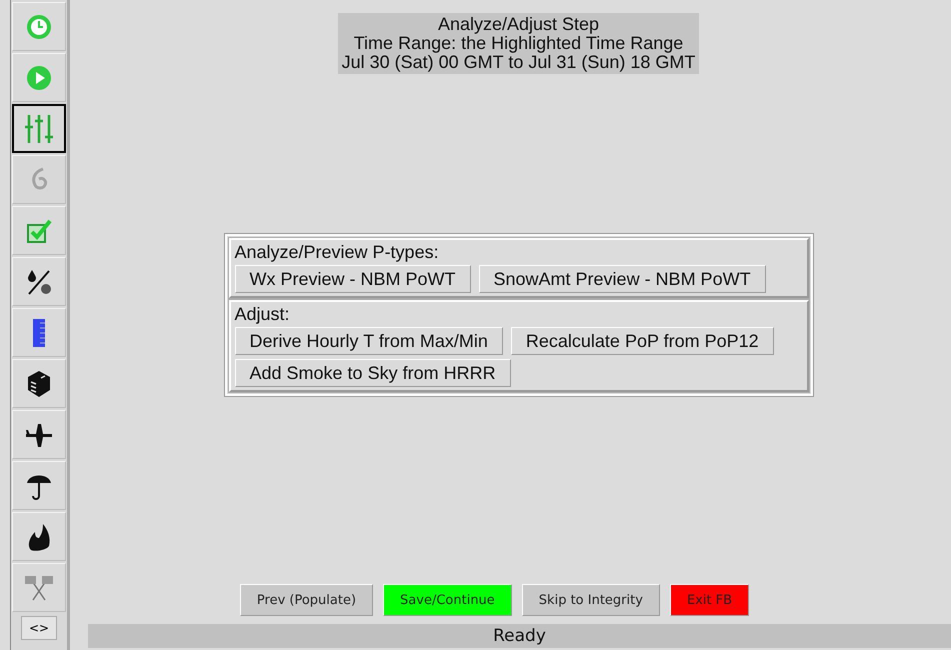  What do you see at coordinates (642, 341) in the screenshot?
I see `action-button: Recalculate PoP from PoP12` at bounding box center [642, 341].